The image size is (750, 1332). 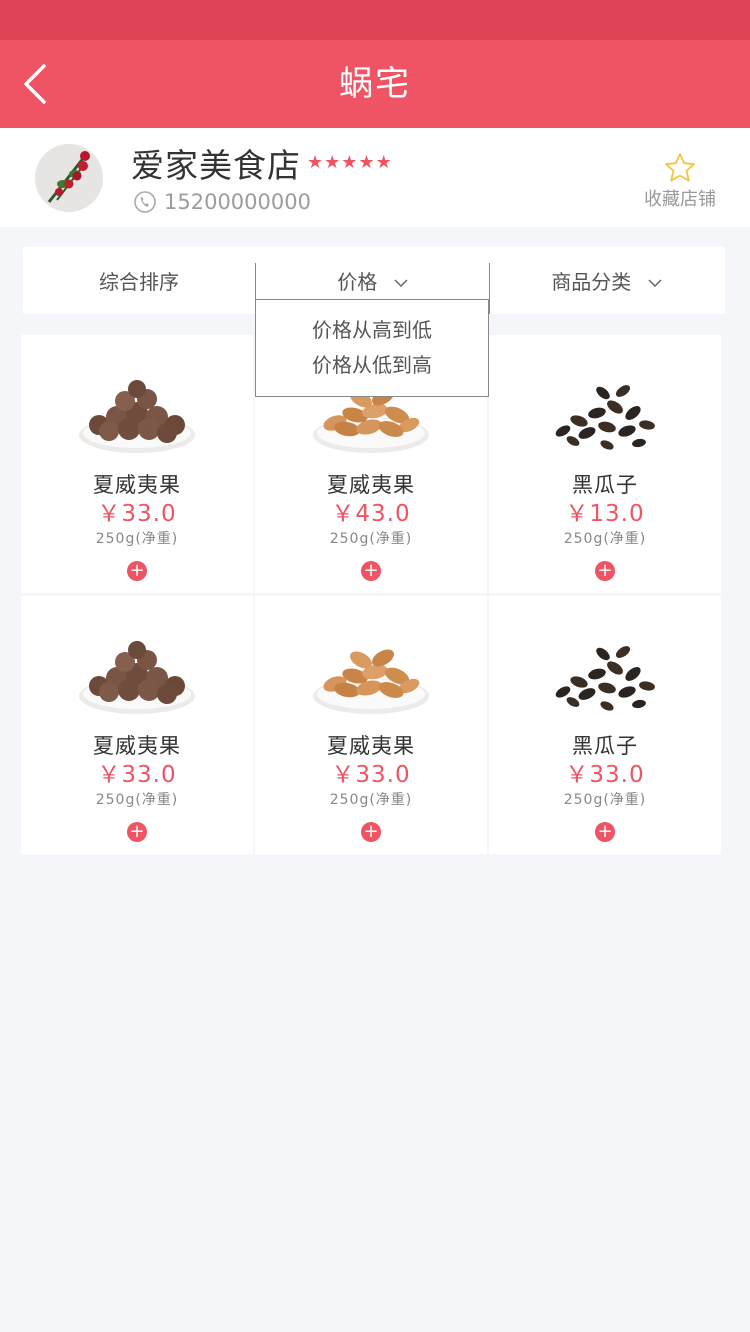 I want to click on price-filter-label: 价格, so click(x=357, y=282).